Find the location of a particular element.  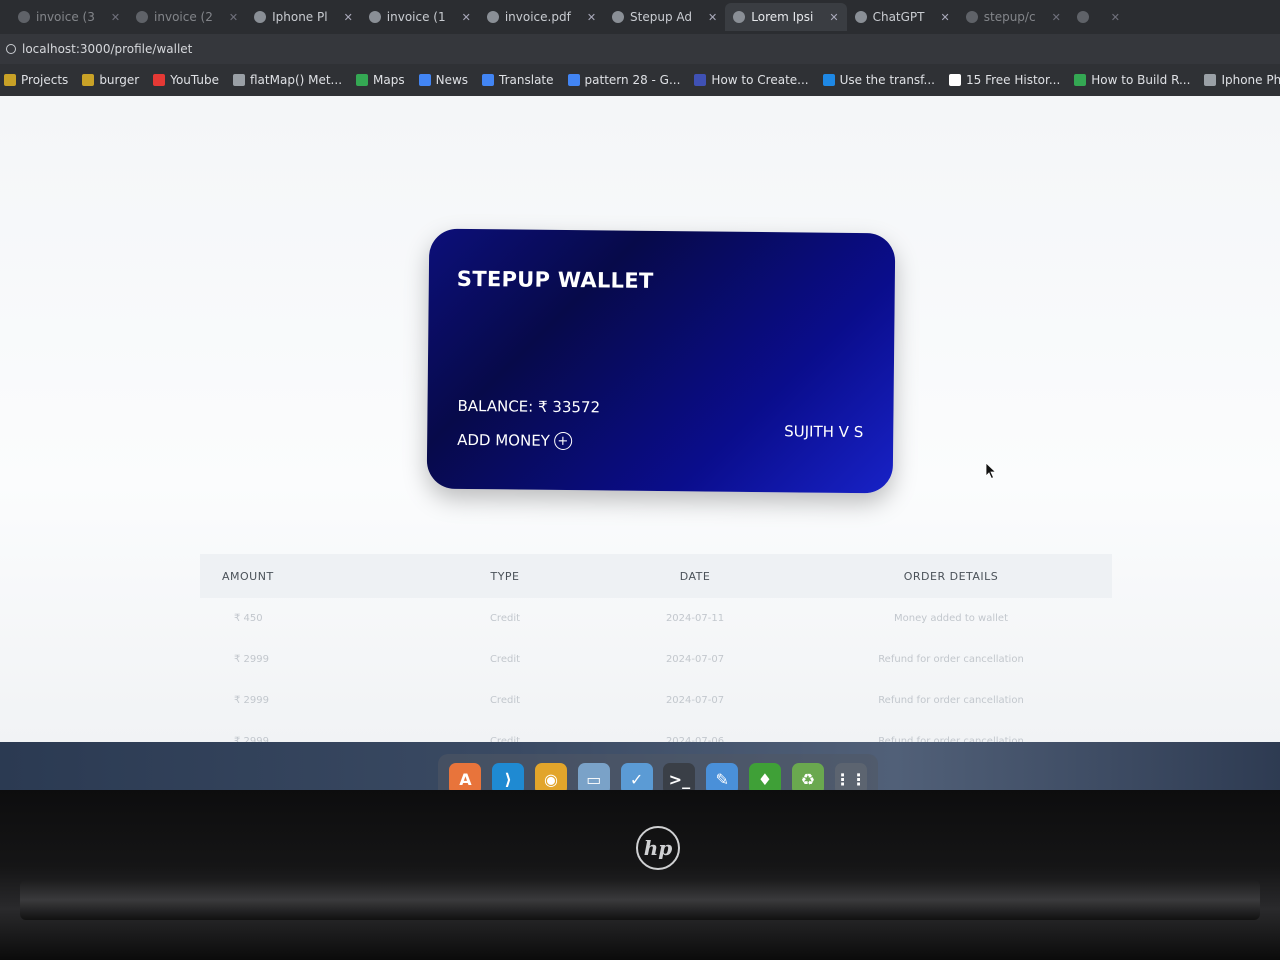

cell-order-details: Money added to wallet is located at coordinates (951, 618).